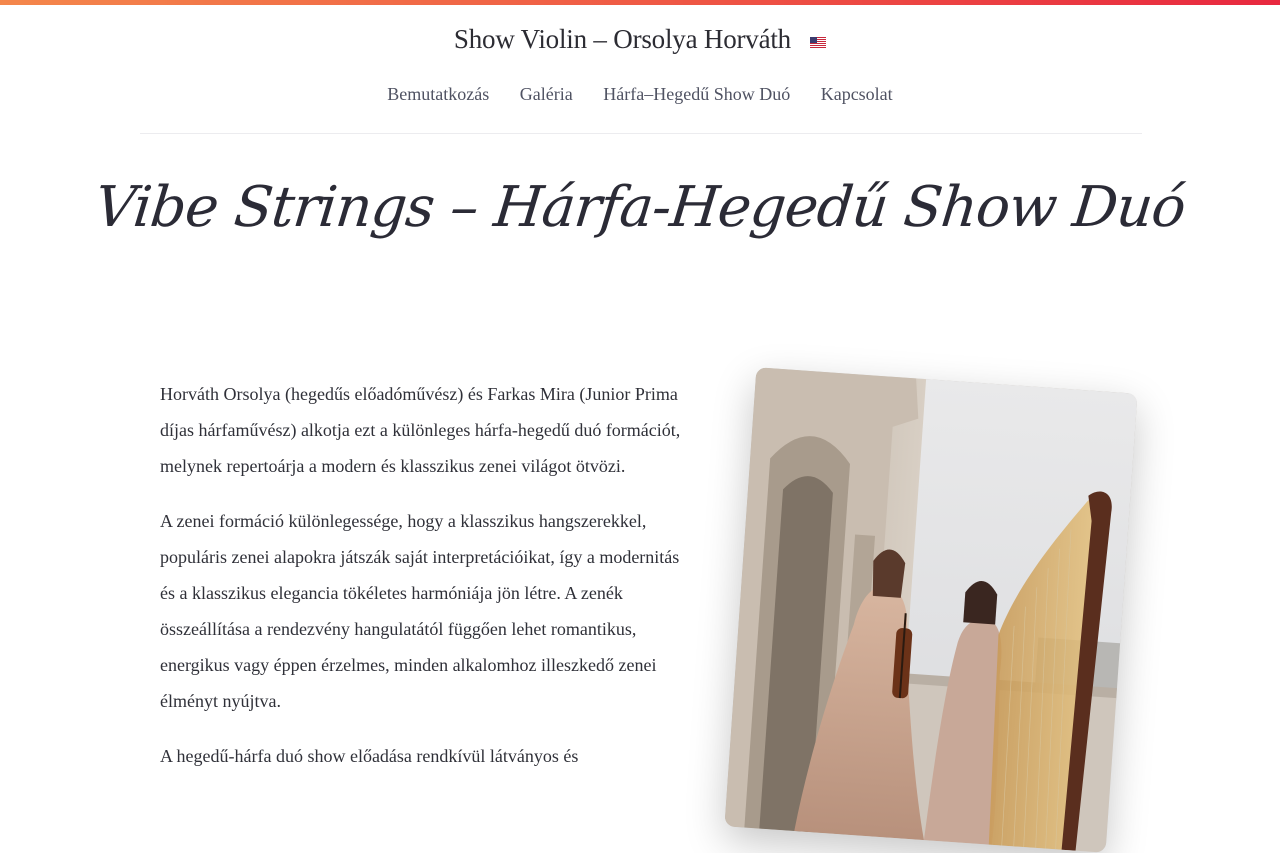 The image size is (1280, 853). I want to click on us-flag-icon, so click(818, 40).